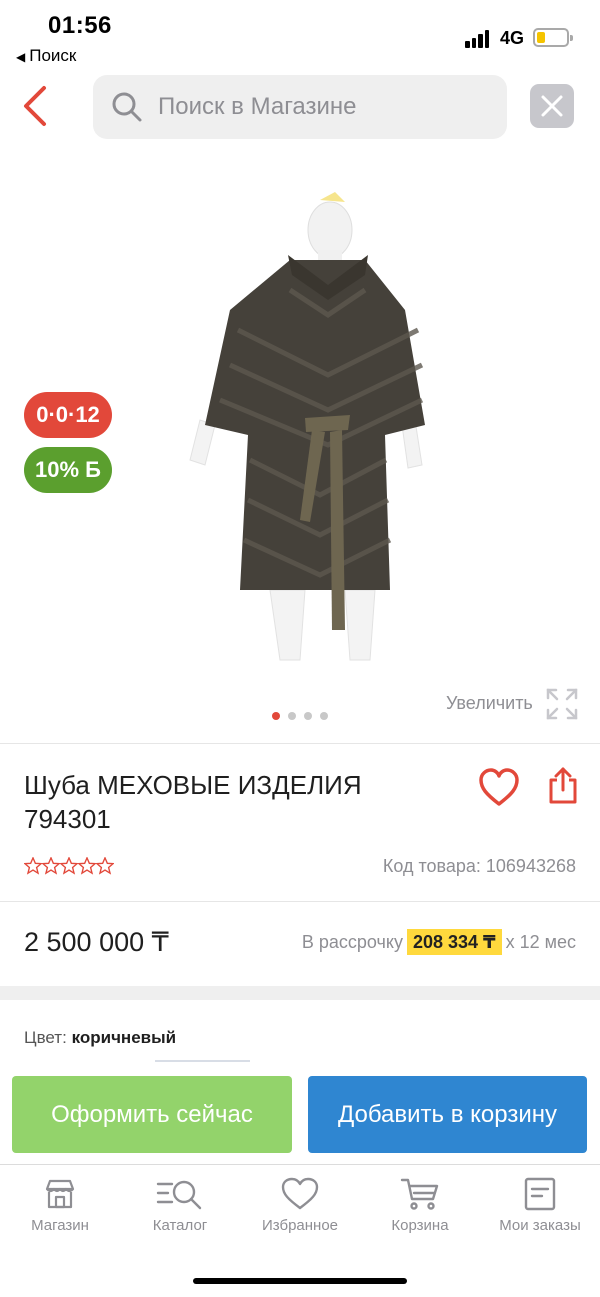 The image size is (600, 1297). Describe the element at coordinates (35, 106) in the screenshot. I see `chevron-left-icon` at that location.